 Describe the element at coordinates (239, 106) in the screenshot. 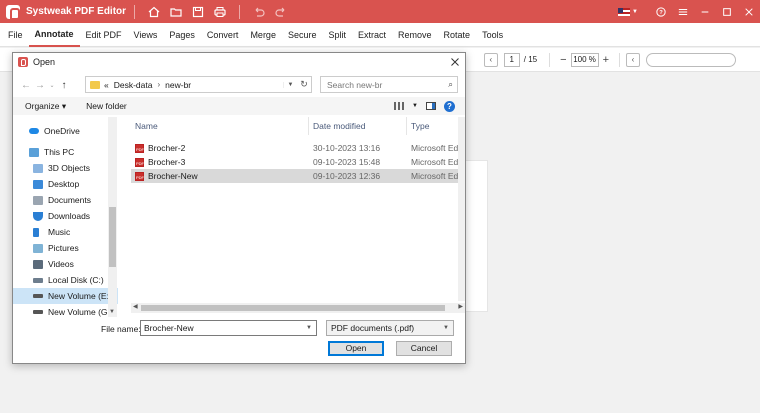

I see `command-bar: Organize ▾ New folder ▼ ?` at that location.